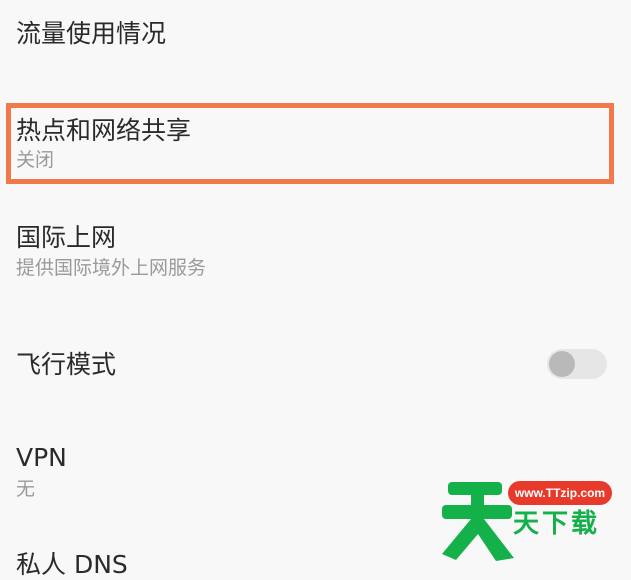 The height and width of the screenshot is (580, 631). Describe the element at coordinates (577, 364) in the screenshot. I see `airplane-mode-toggle` at that location.